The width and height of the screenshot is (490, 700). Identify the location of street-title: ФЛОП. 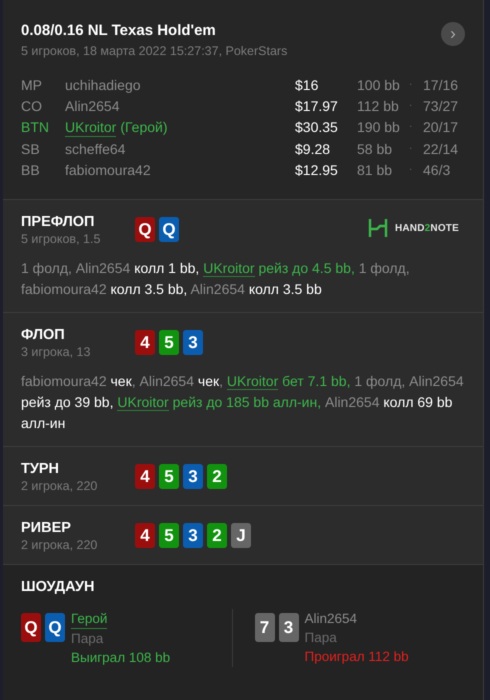
(43, 335).